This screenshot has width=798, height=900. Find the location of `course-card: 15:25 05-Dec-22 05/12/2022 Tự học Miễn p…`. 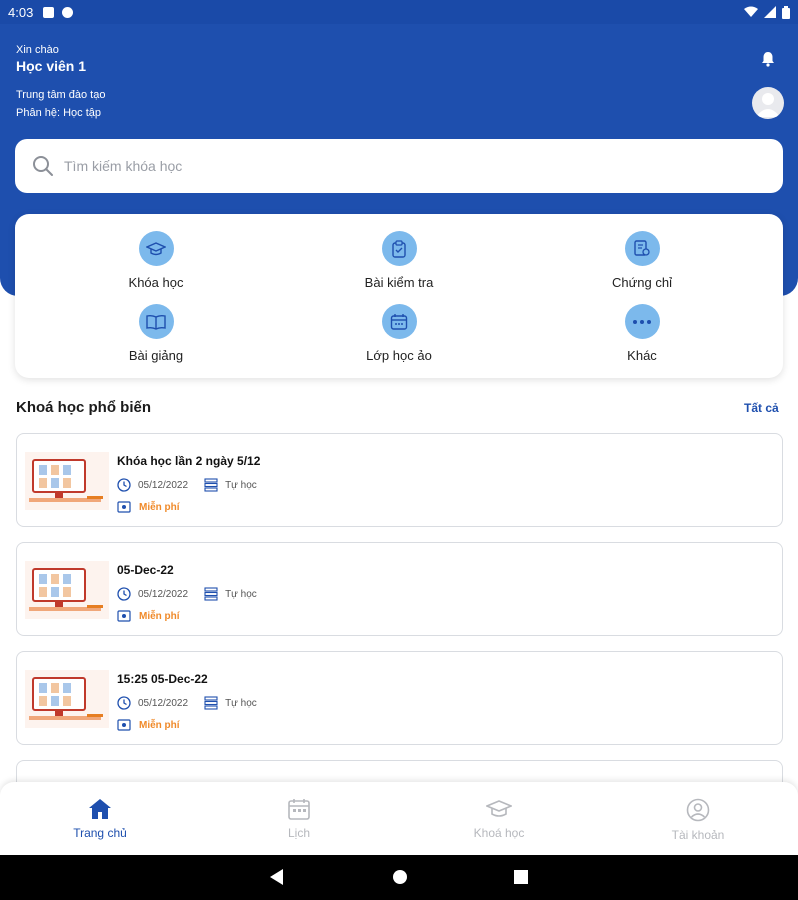

course-card: 15:25 05-Dec-22 05/12/2022 Tự học Miễn p… is located at coordinates (399, 698).